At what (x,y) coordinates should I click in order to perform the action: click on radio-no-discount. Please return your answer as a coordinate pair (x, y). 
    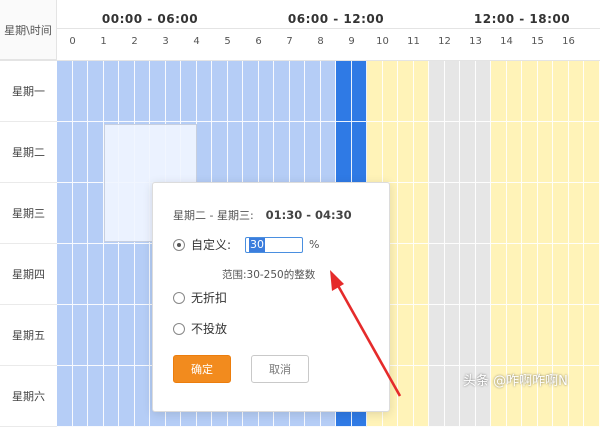
    Looking at the image, I should click on (179, 298).